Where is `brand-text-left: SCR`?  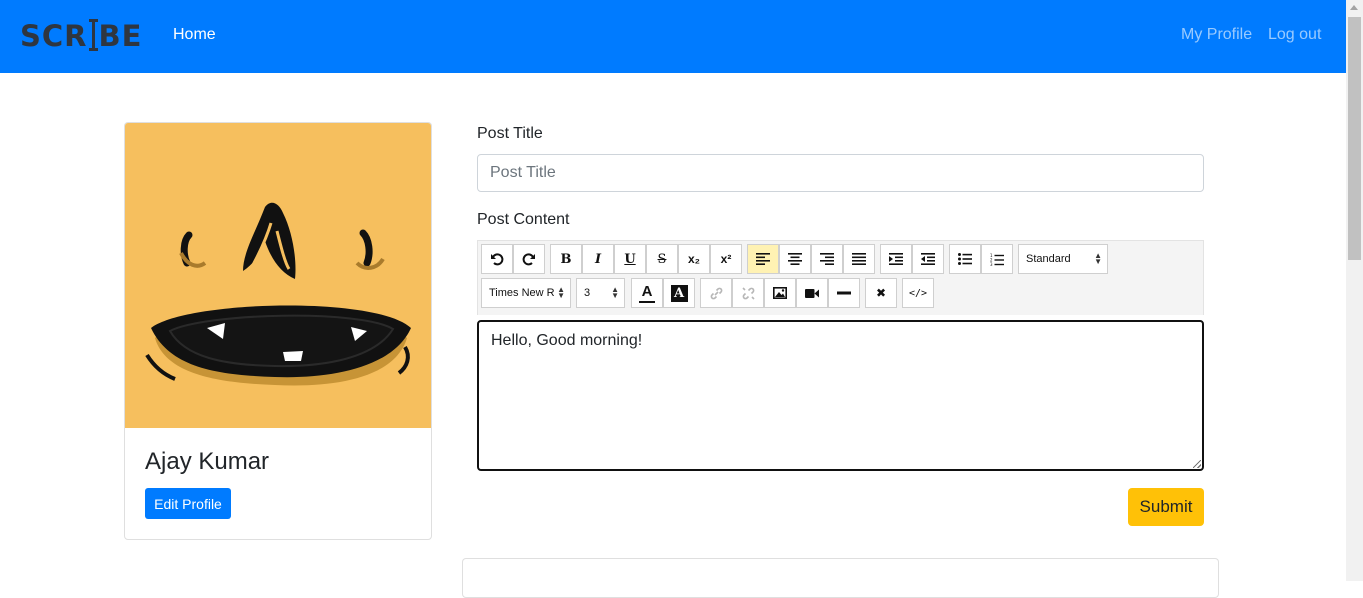 brand-text-left: SCR is located at coordinates (54, 36).